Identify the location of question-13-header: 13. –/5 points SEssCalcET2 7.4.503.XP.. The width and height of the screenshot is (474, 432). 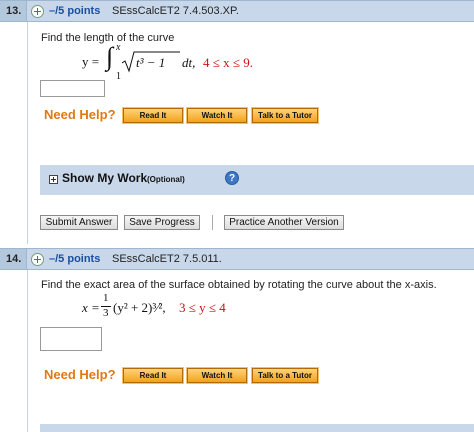
(237, 11).